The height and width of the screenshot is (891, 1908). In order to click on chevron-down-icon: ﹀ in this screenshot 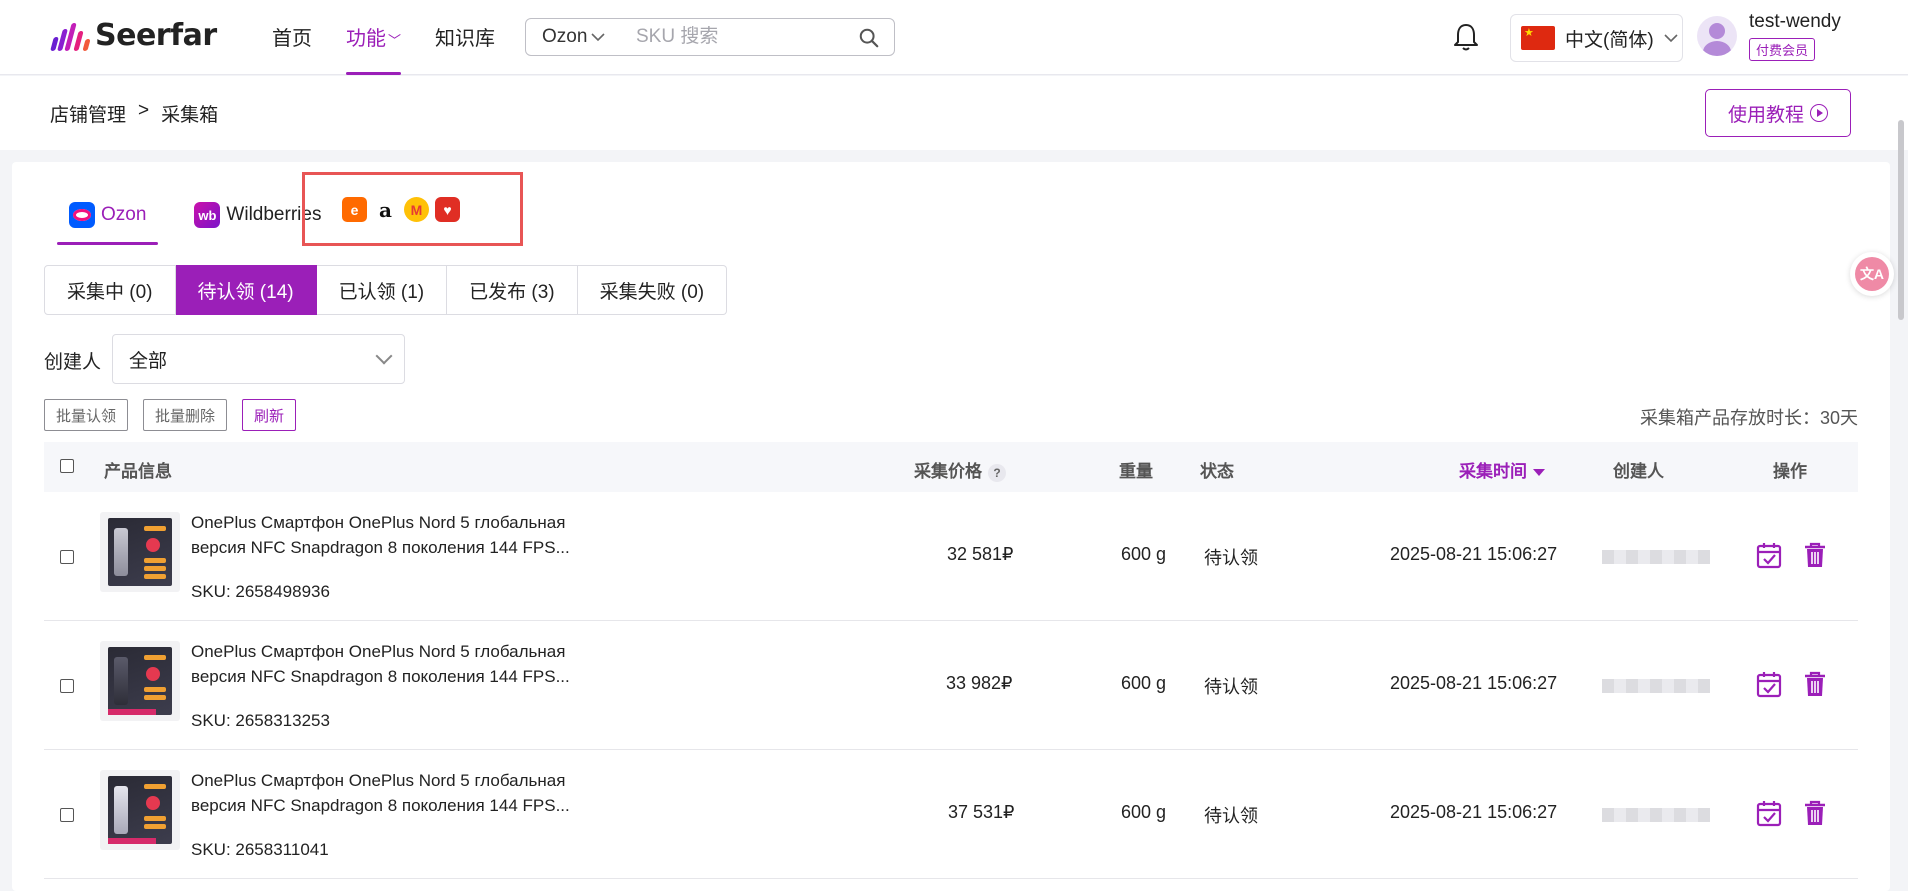, I will do `click(395, 40)`.